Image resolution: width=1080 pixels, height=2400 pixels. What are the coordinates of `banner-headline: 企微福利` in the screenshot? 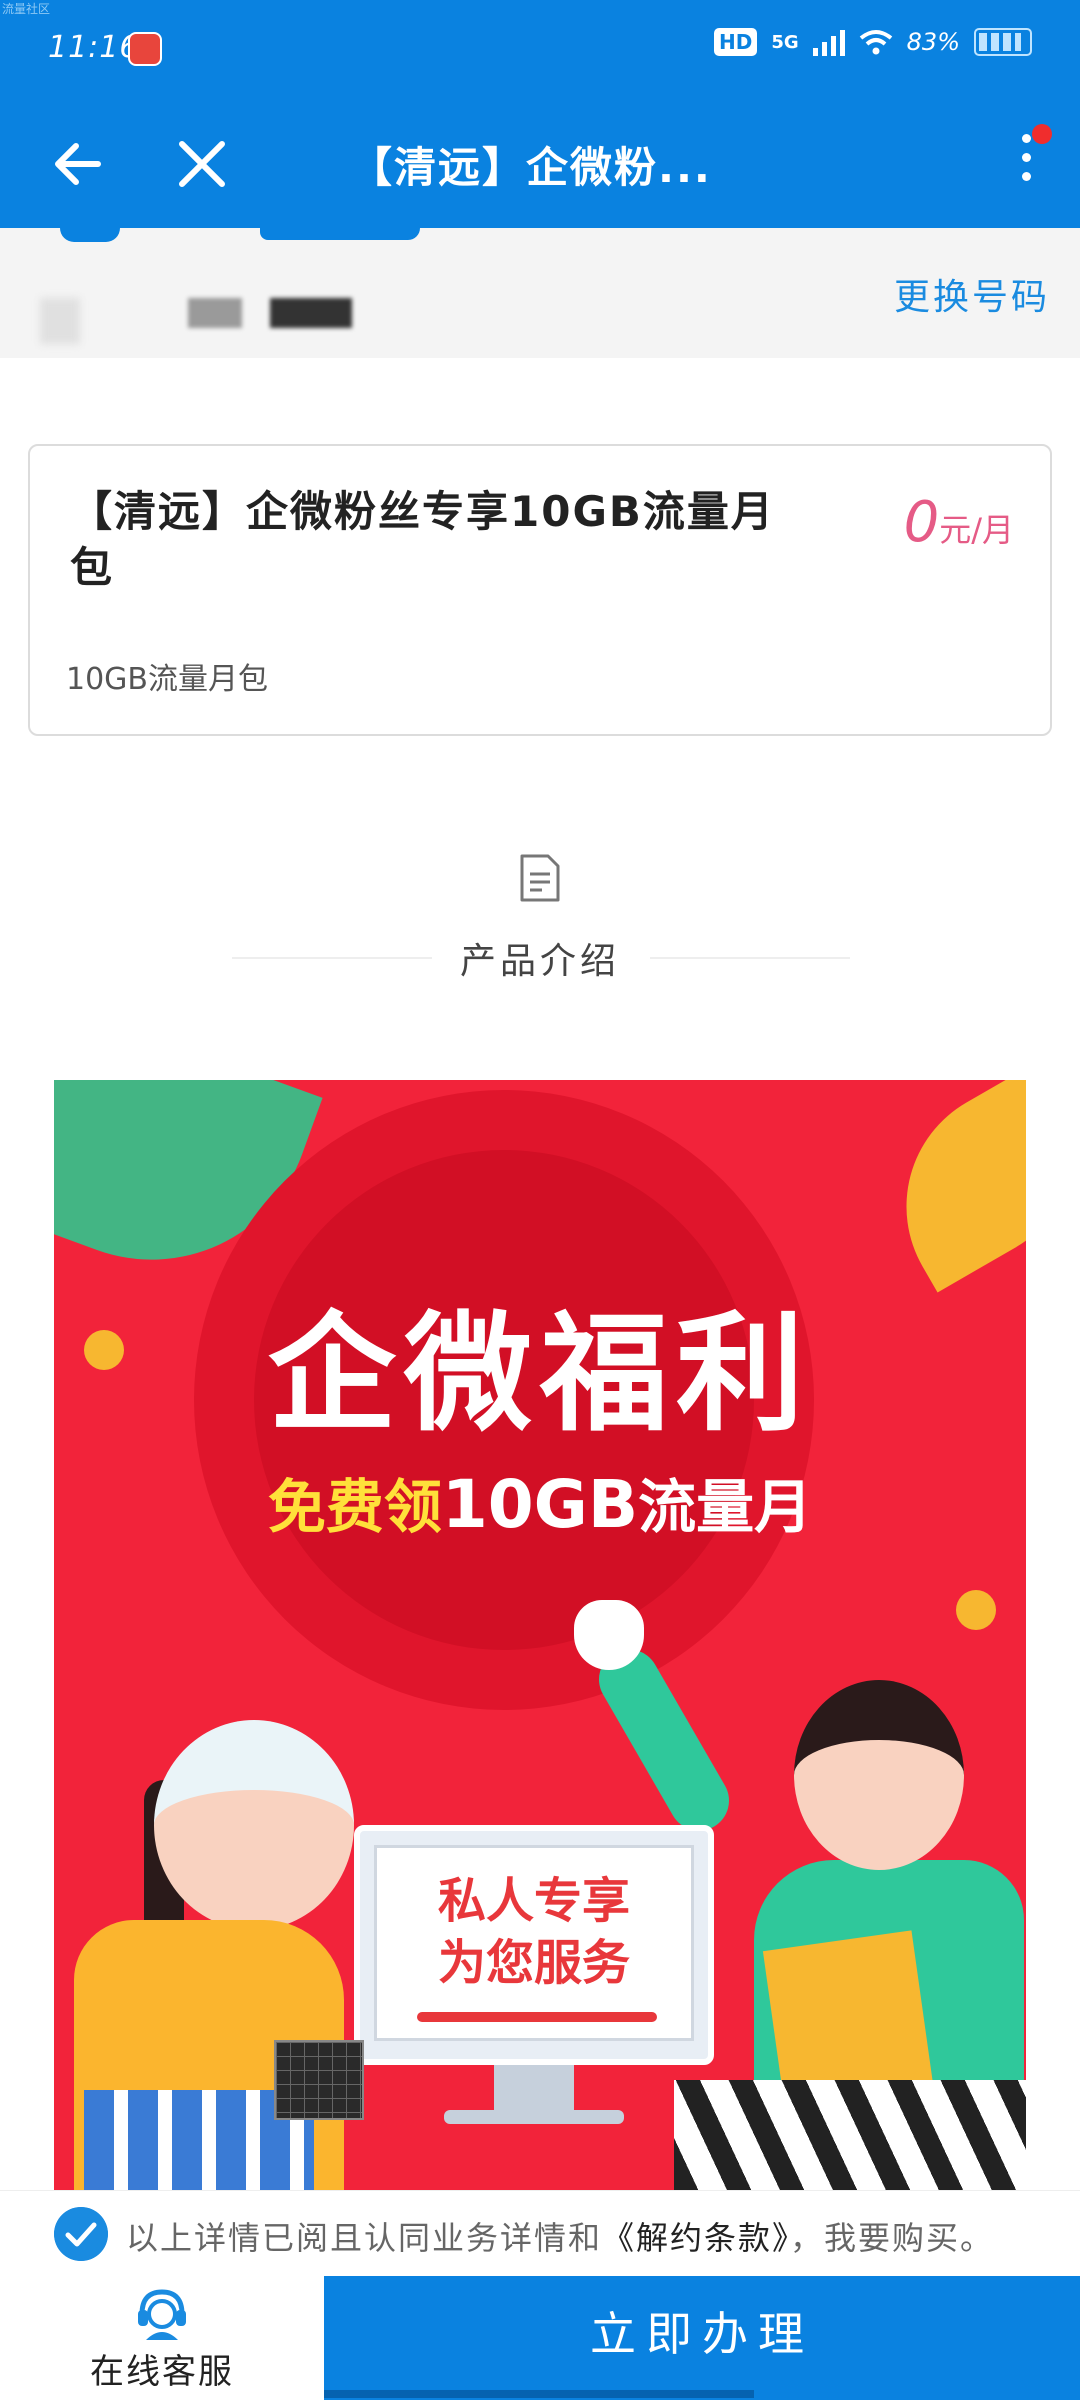 It's located at (539, 1374).